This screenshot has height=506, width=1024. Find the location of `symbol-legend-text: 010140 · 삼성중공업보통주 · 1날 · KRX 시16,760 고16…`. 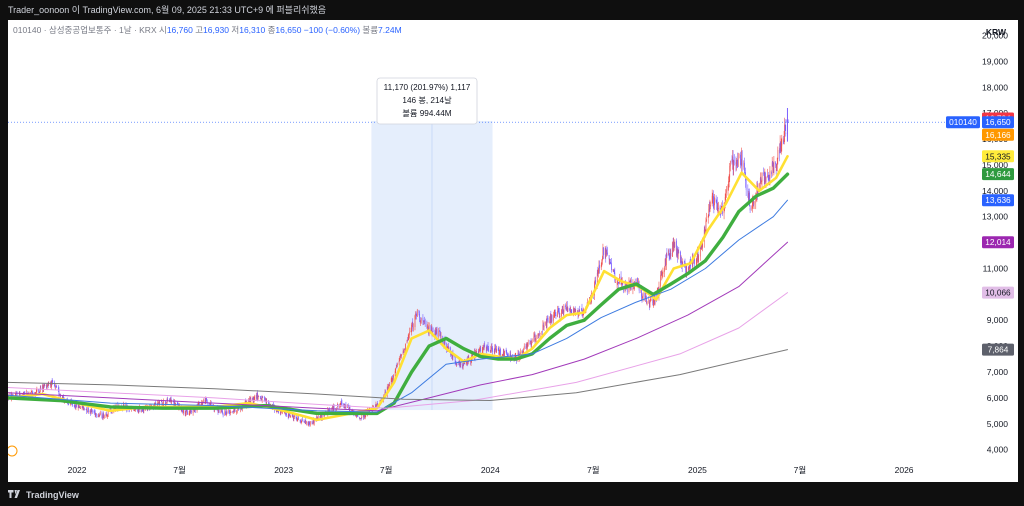

symbol-legend-text: 010140 · 삼성중공업보통주 · 1날 · KRX 시16,760 고16… is located at coordinates (207, 30).